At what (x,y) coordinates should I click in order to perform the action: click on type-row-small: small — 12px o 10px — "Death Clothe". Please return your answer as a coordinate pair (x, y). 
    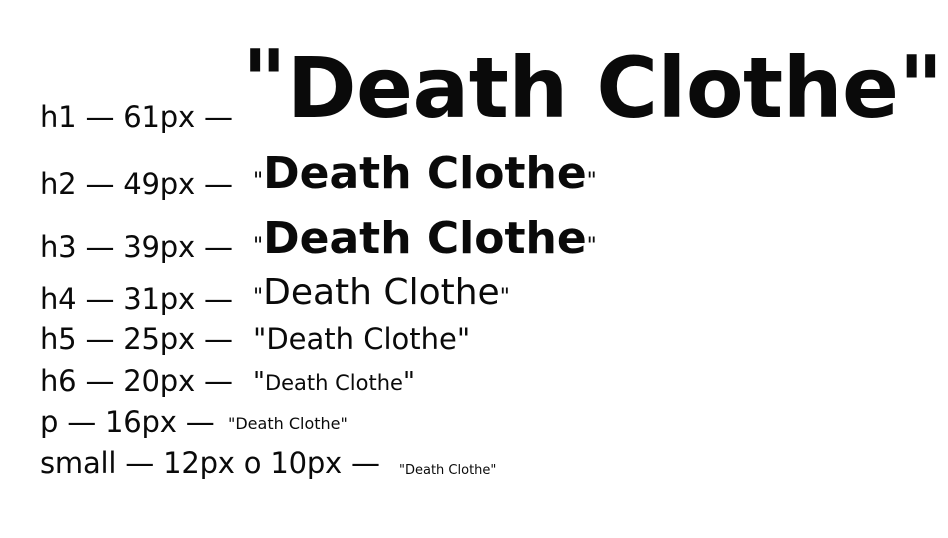
    Looking at the image, I should click on (268, 463).